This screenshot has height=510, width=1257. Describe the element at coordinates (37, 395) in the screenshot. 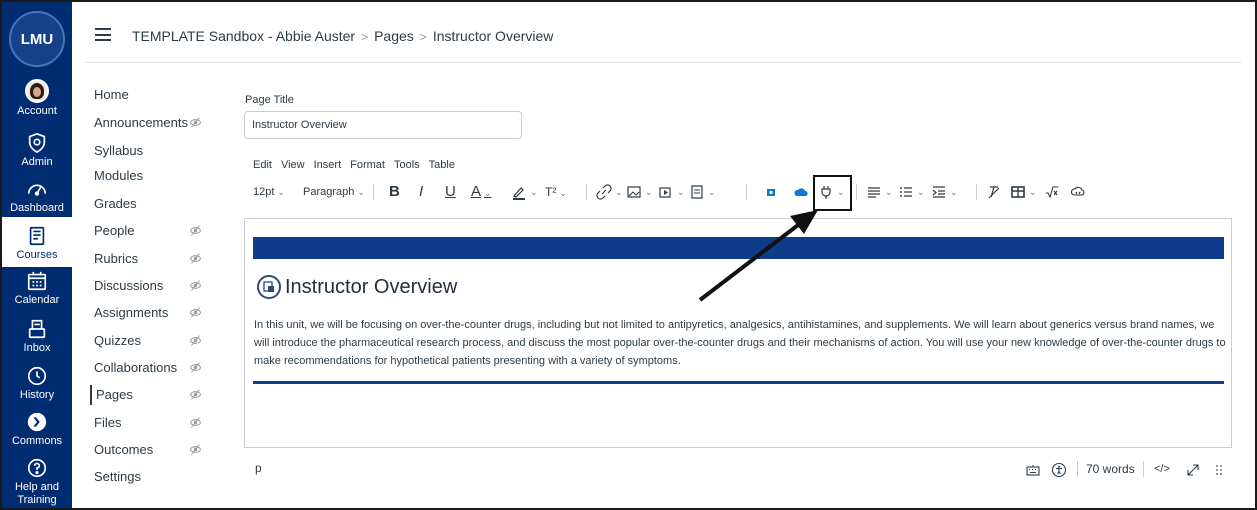

I see `global-nav-label: History` at that location.